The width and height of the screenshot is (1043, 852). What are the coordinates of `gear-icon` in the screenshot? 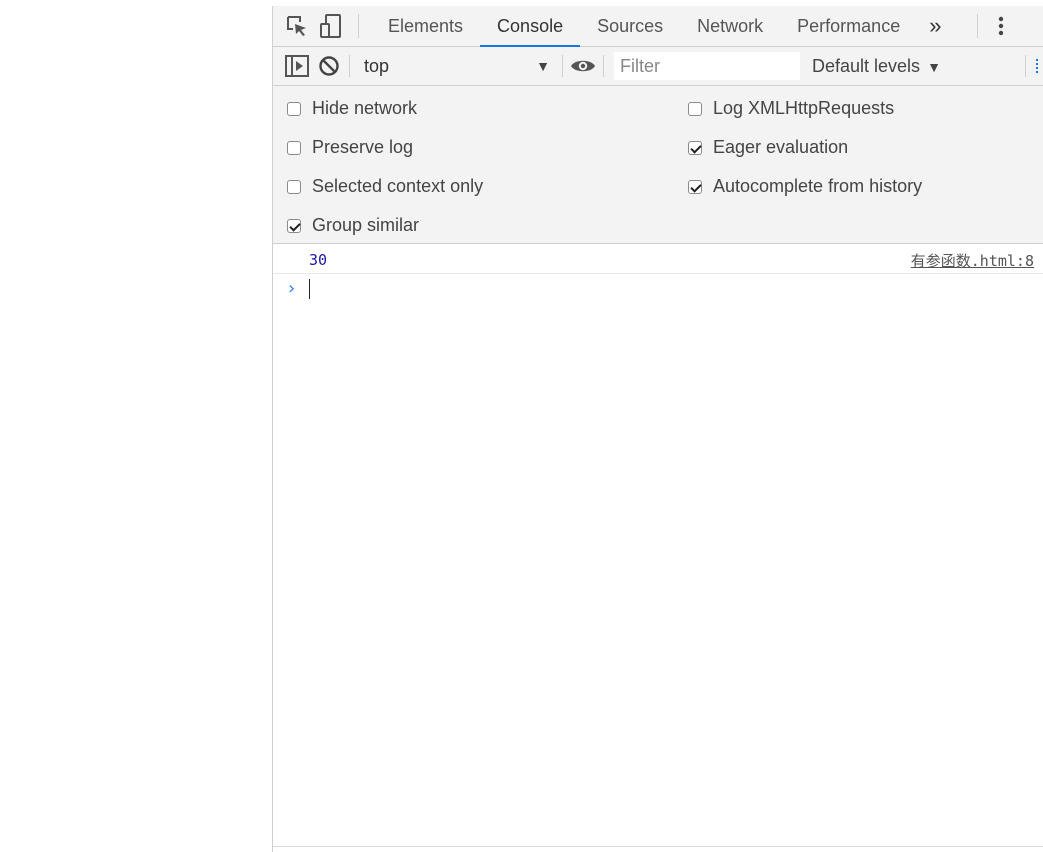 It's located at (1039, 66).